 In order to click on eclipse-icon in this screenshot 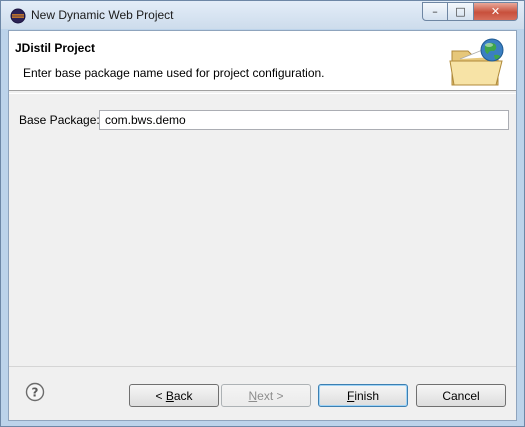, I will do `click(18, 16)`.